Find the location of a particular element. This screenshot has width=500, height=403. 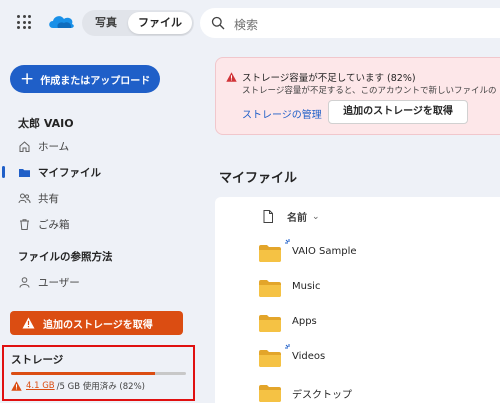

tab-photos: 写真 is located at coordinates (106, 23).